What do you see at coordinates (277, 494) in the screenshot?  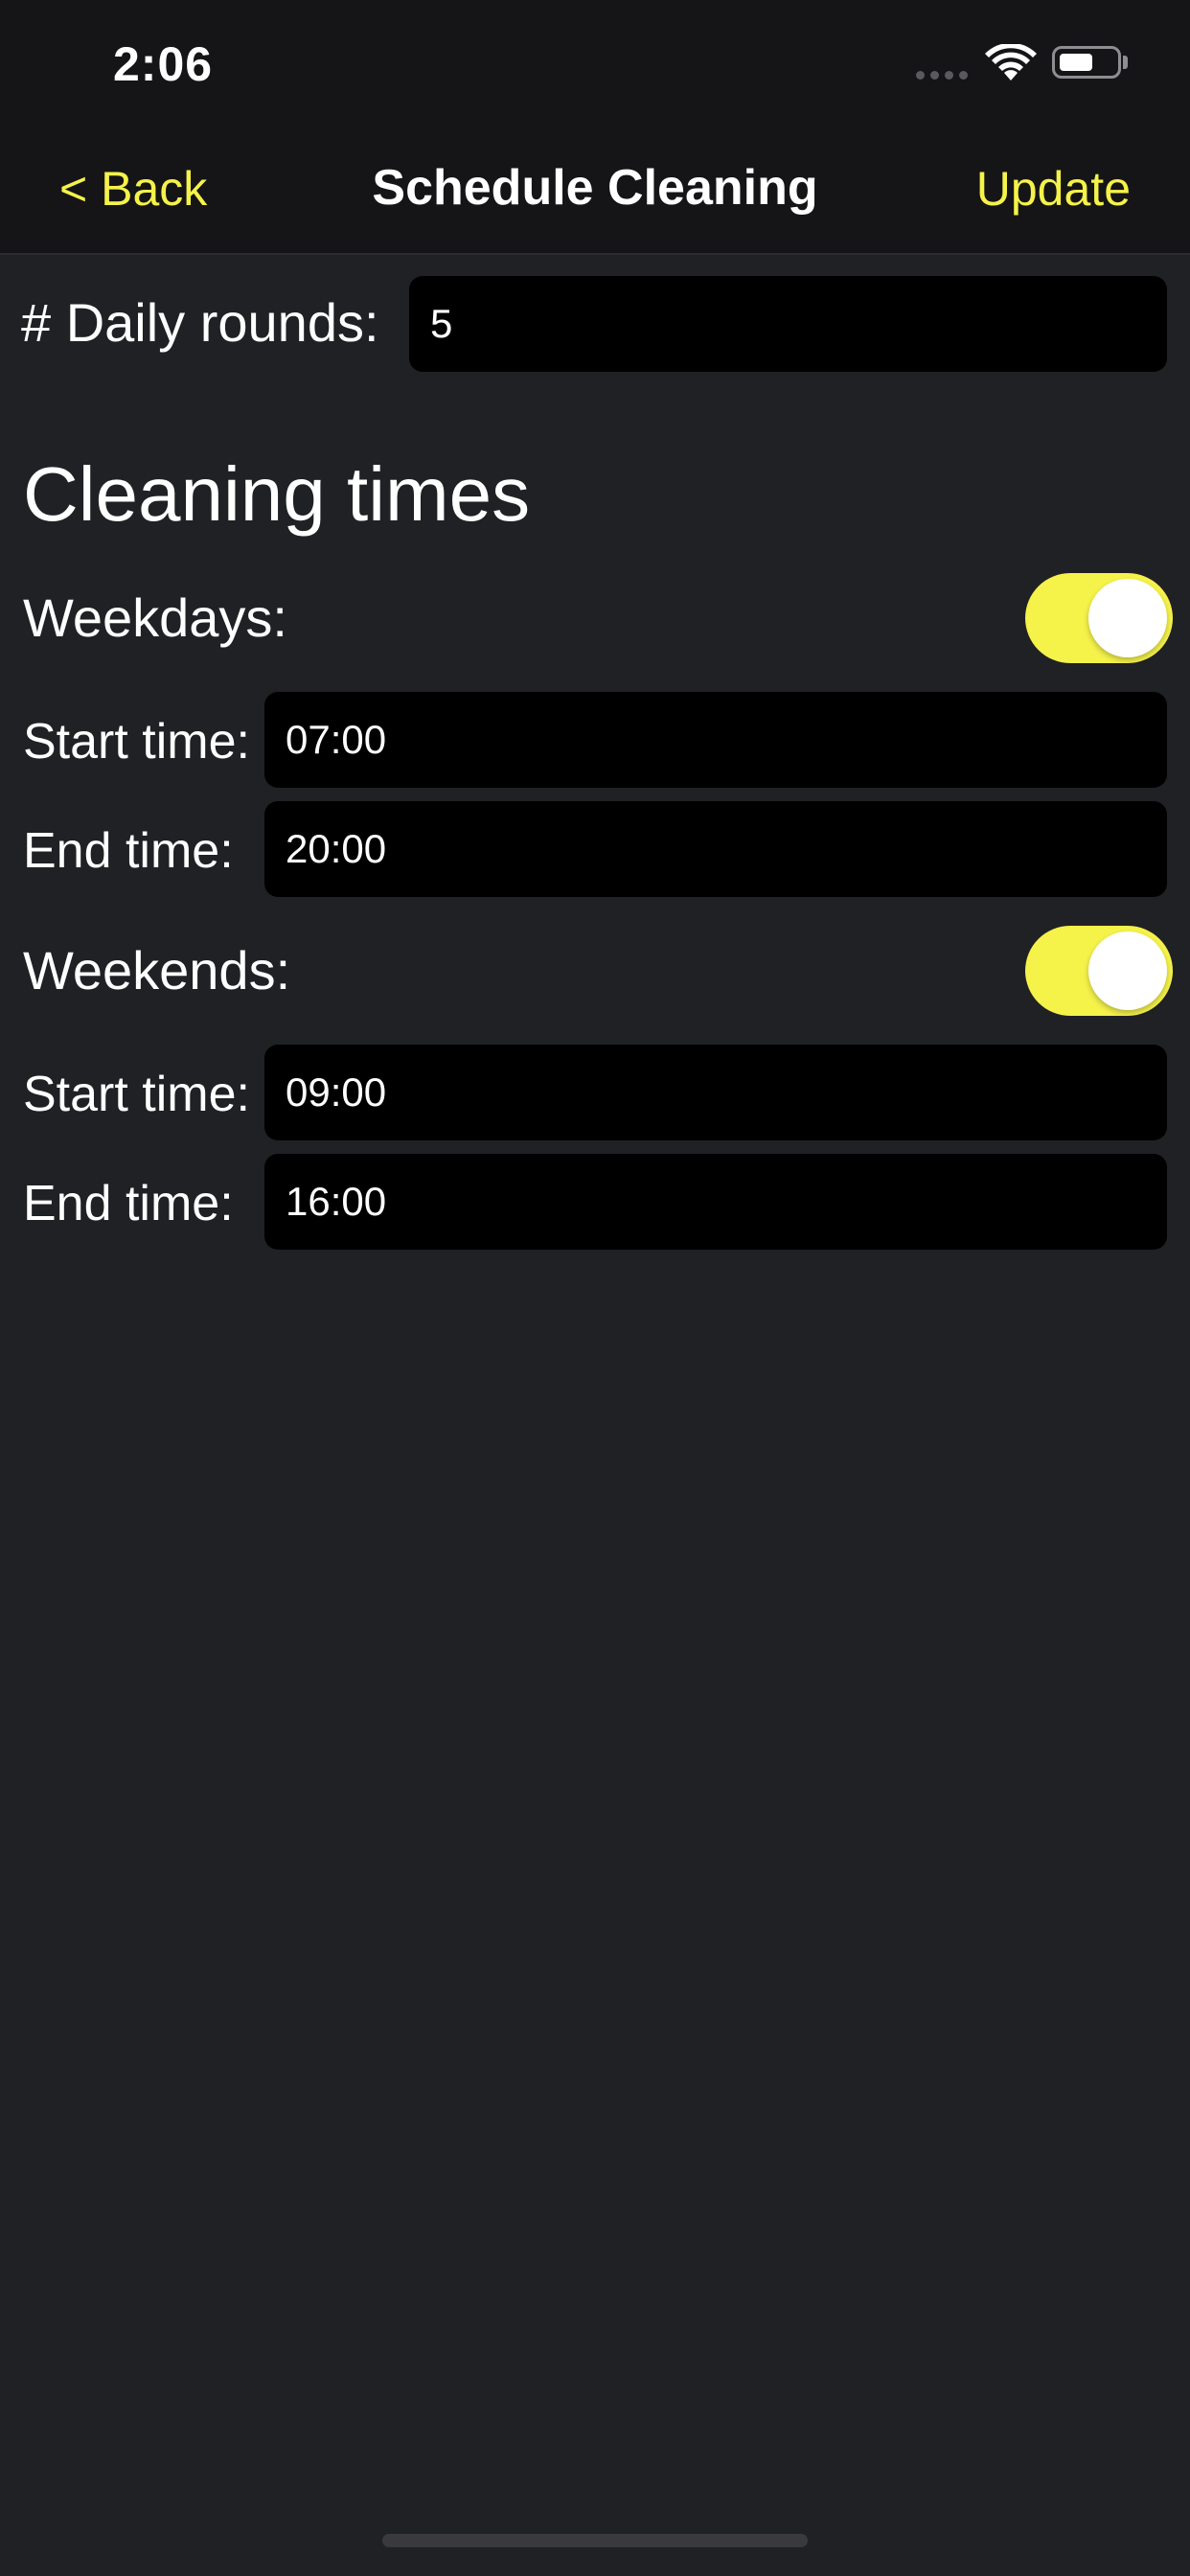 I see `cleaning-times-title: Cleaning times` at bounding box center [277, 494].